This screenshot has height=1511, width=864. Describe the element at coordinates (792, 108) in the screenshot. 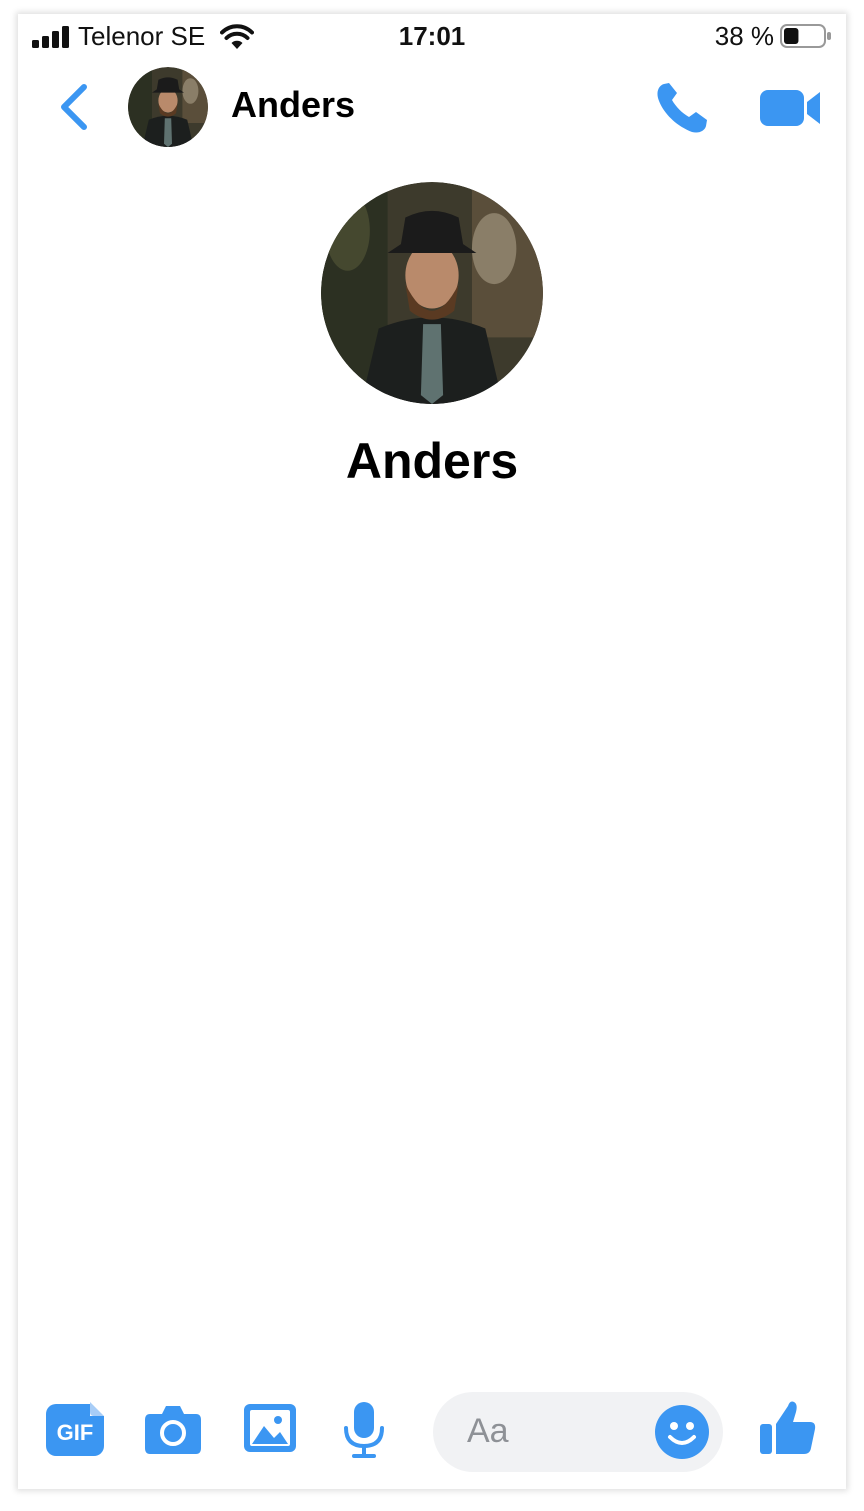

I see `video-camera-icon` at that location.